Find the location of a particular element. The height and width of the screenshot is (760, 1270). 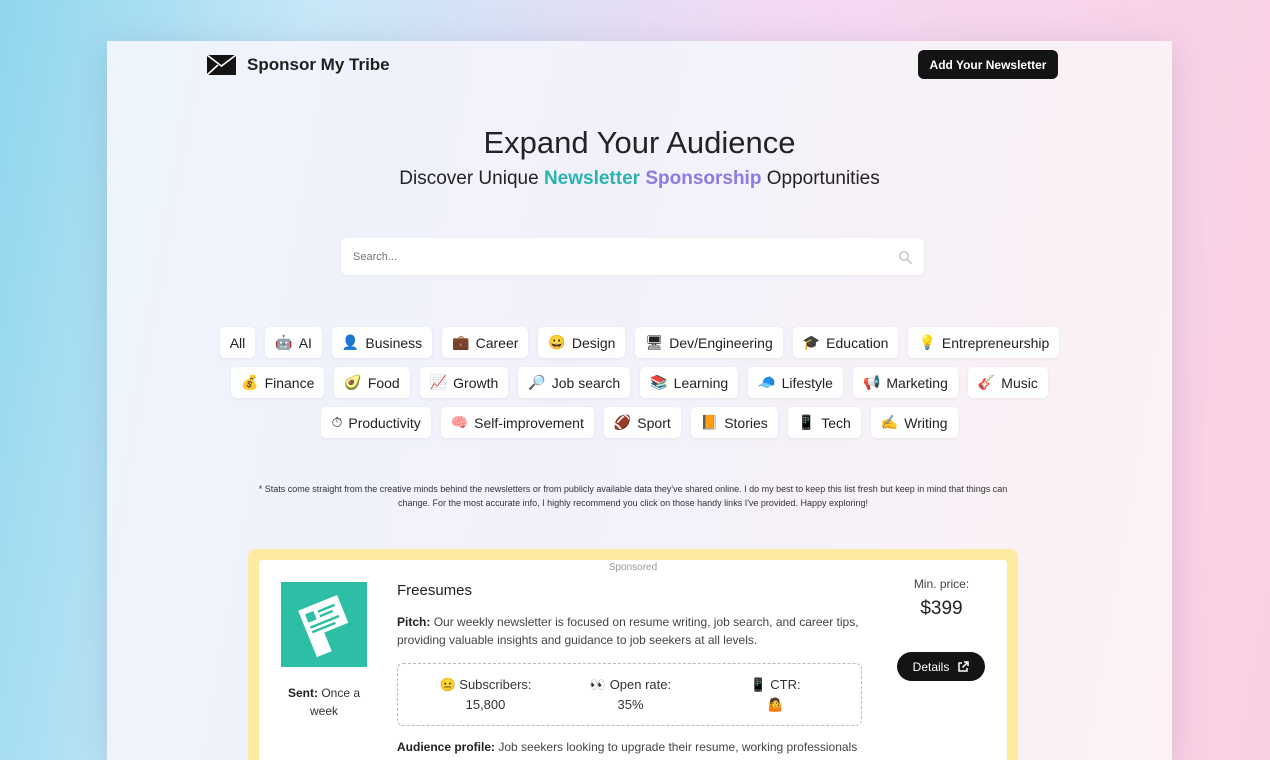

category-chip-ai: 🤖 AI is located at coordinates (293, 342).